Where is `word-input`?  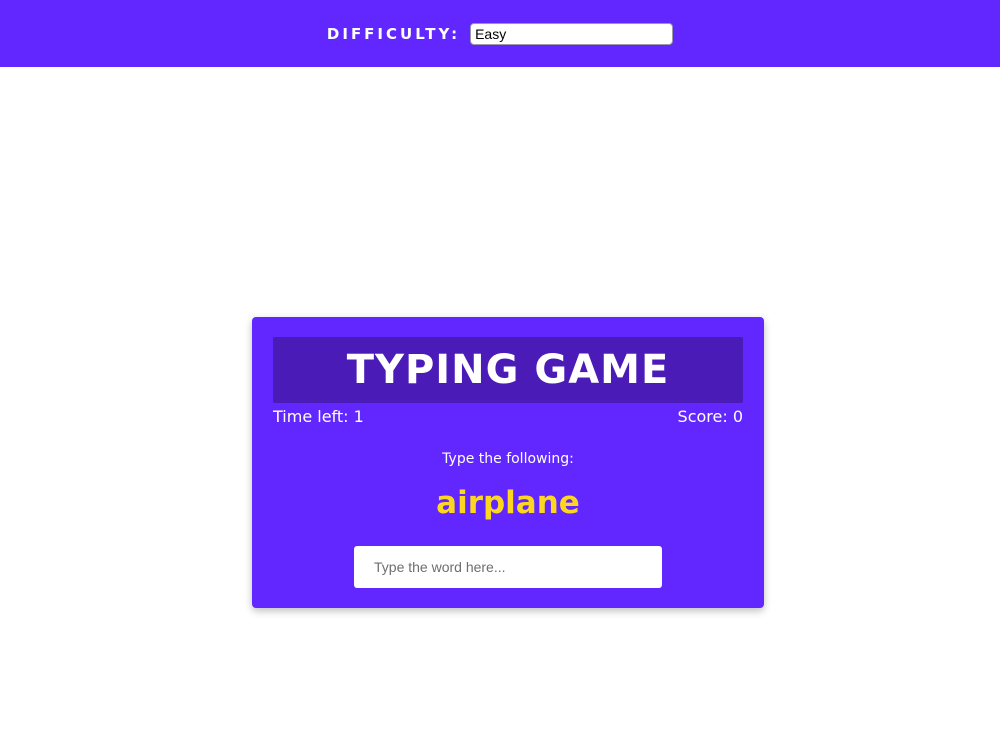
word-input is located at coordinates (508, 567).